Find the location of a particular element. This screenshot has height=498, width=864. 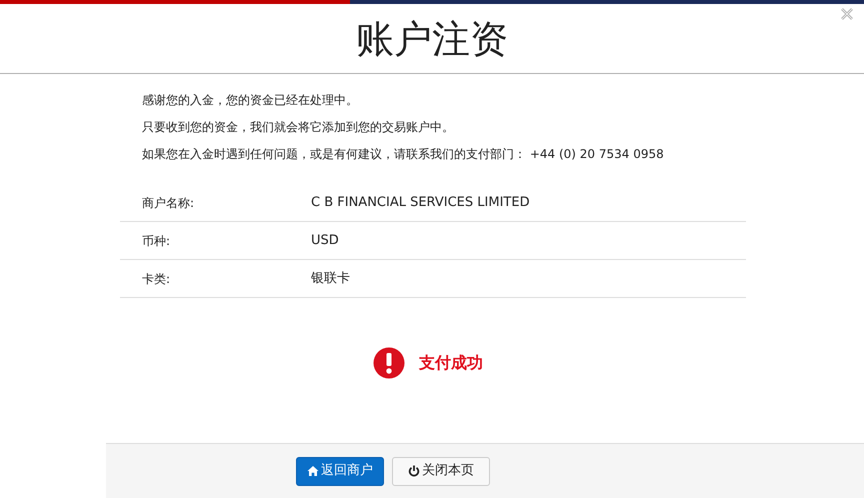

close-button is located at coordinates (847, 14).